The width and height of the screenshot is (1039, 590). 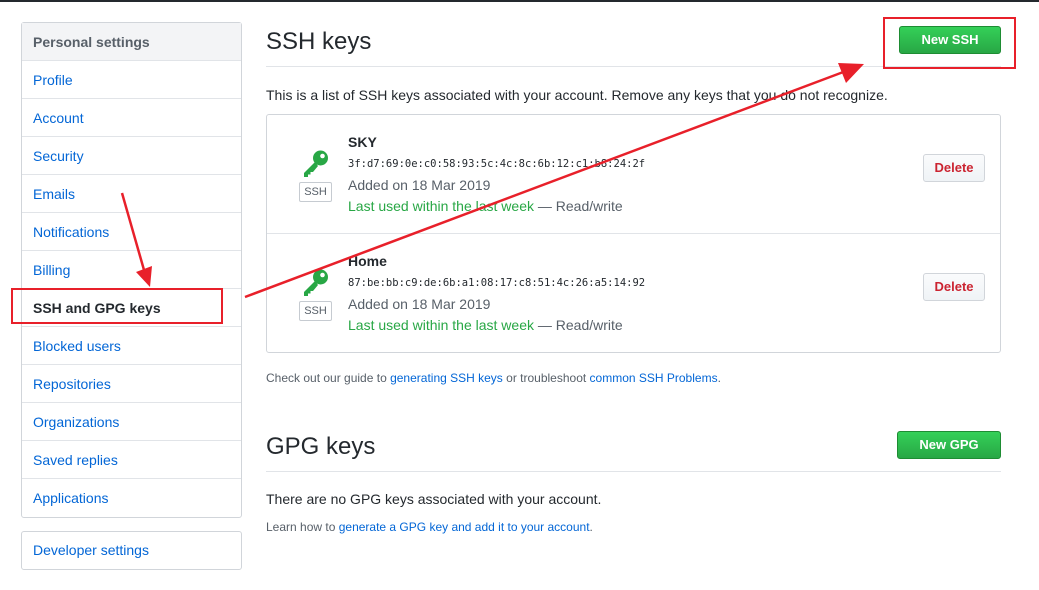 I want to click on gpg-keys-title: GPG keys, so click(x=321, y=446).